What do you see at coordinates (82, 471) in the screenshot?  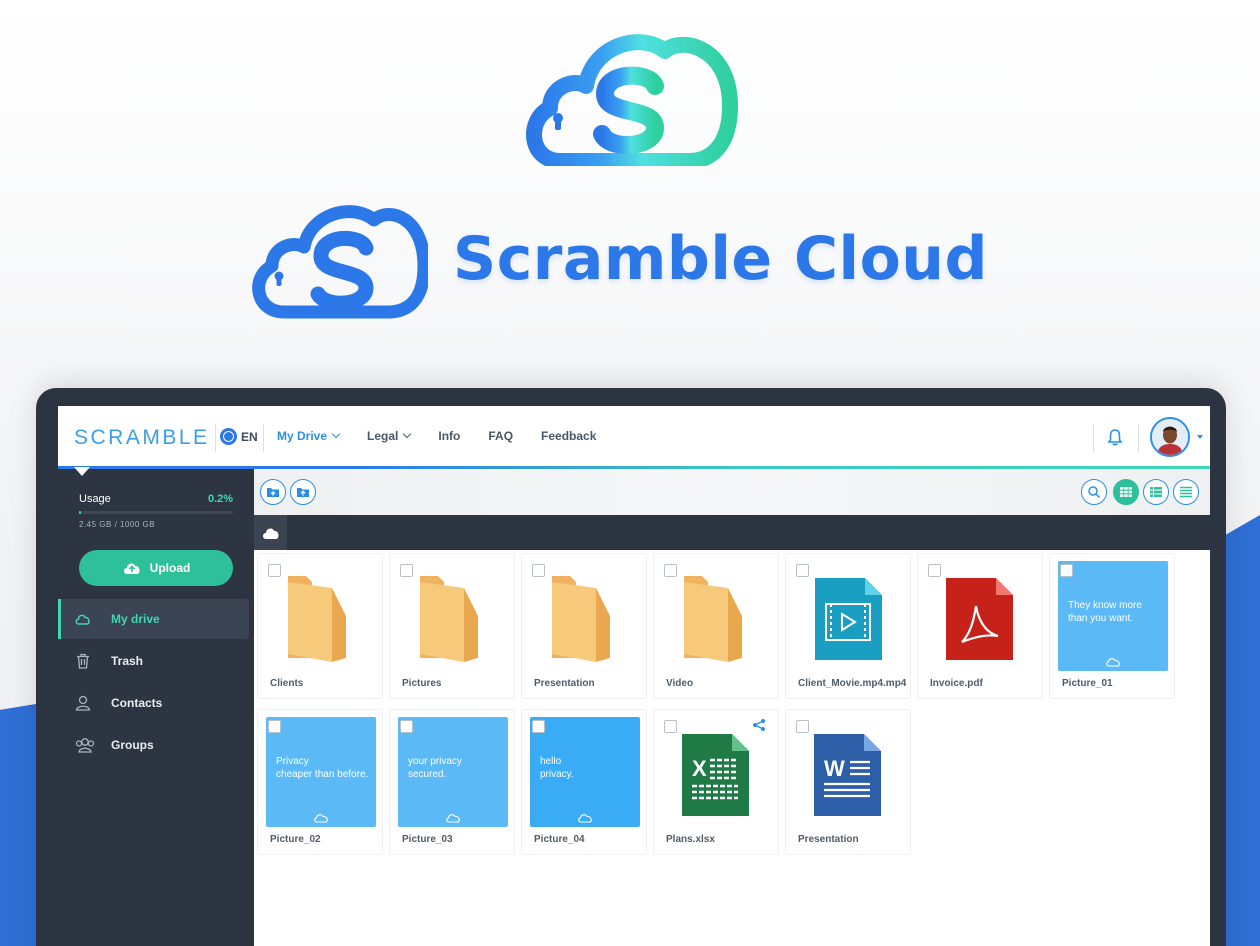 I see `sidebar-notch` at bounding box center [82, 471].